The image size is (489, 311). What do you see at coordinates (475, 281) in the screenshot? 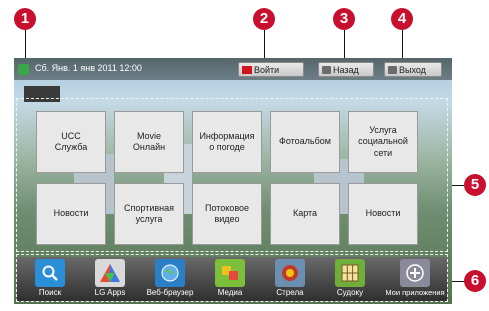
I see `callout-6: 6` at bounding box center [475, 281].